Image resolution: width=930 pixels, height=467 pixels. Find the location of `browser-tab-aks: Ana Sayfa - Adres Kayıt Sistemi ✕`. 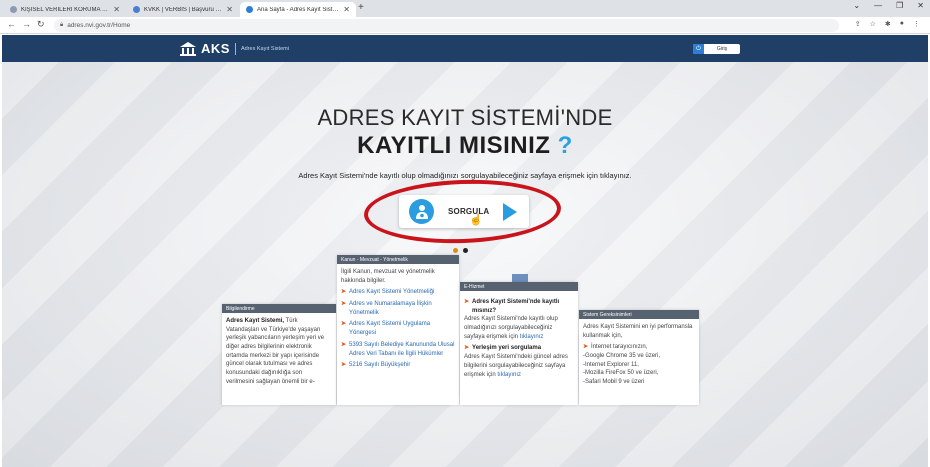

browser-tab-aks: Ana Sayfa - Adres Kayıt Sistemi ✕ is located at coordinates (298, 9).